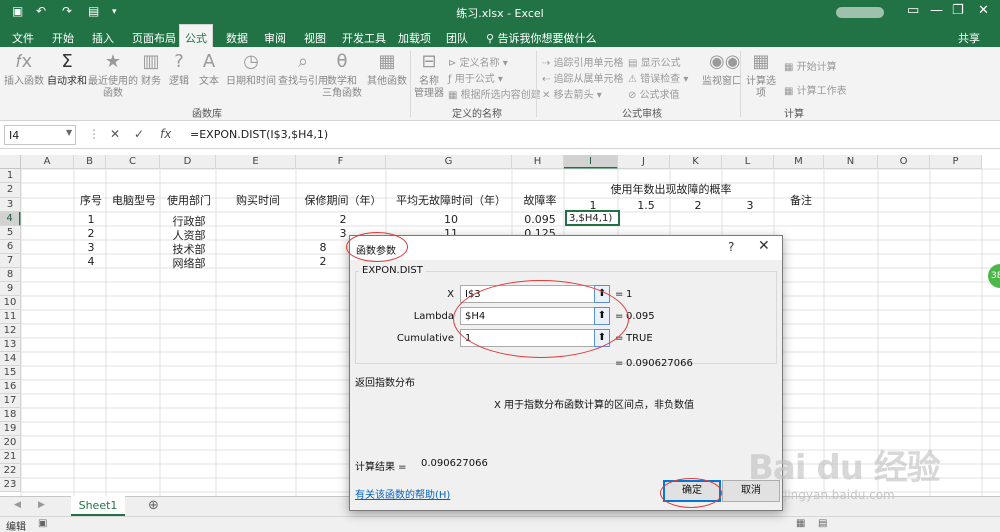 This screenshot has height=532, width=1000. What do you see at coordinates (640, 316) in the screenshot?
I see `arg-lambda-result: 0.095` at bounding box center [640, 316].